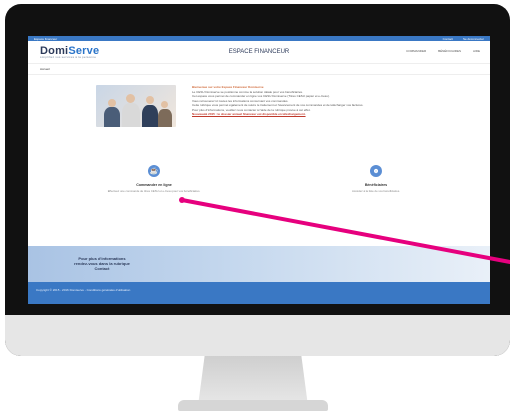  I want to click on cart-icon: ☕, so click(154, 171).